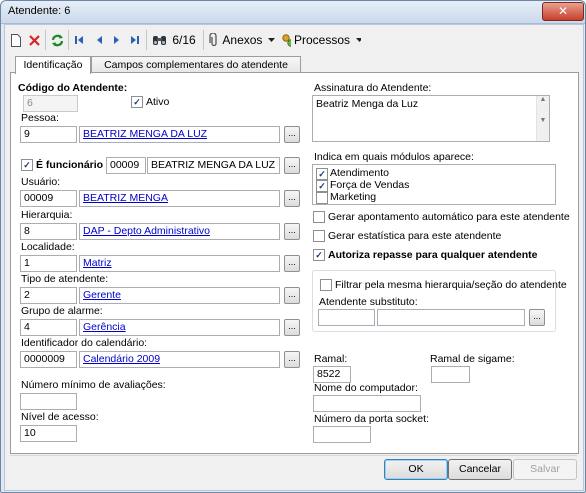  Describe the element at coordinates (563, 11) in the screenshot. I see `close-button: ✕` at that location.